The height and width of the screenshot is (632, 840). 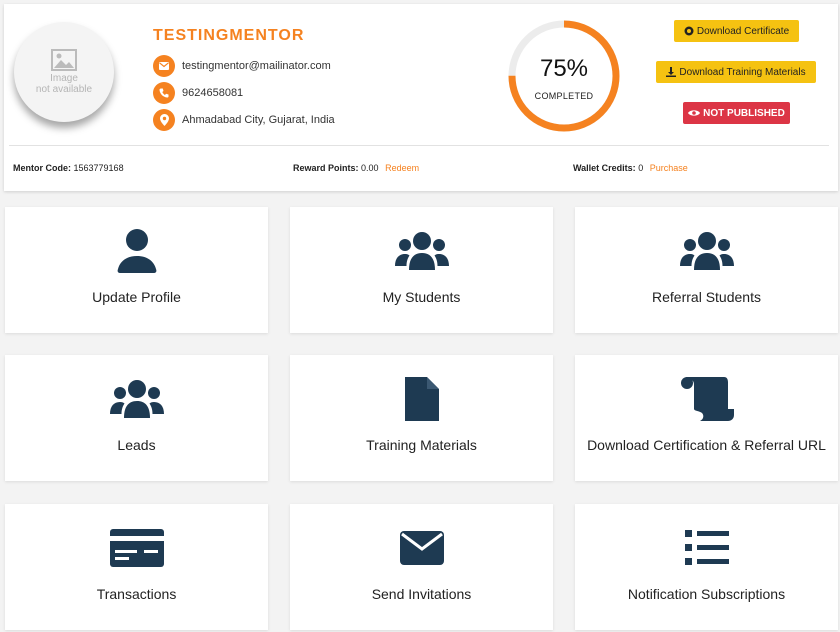 What do you see at coordinates (706, 594) in the screenshot?
I see `tile-label: Notification Subscriptions` at bounding box center [706, 594].